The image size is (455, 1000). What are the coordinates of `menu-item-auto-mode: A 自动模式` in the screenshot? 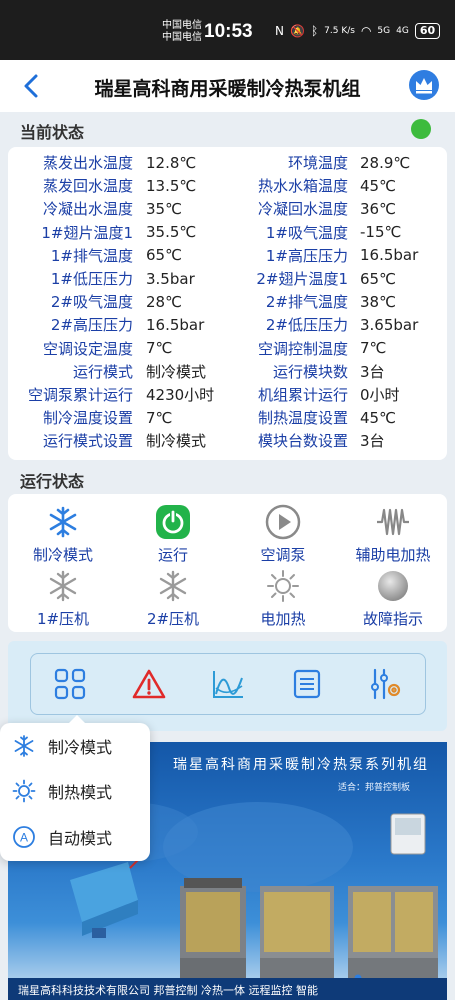 It's located at (77, 837).